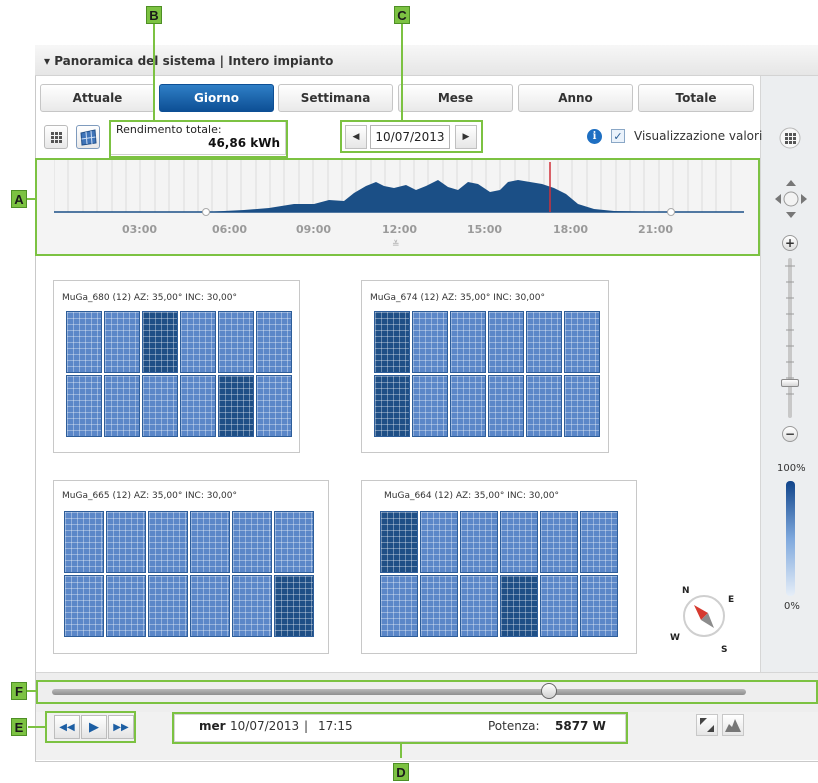 The image size is (818, 783). I want to click on time-slider-knob, so click(549, 691).